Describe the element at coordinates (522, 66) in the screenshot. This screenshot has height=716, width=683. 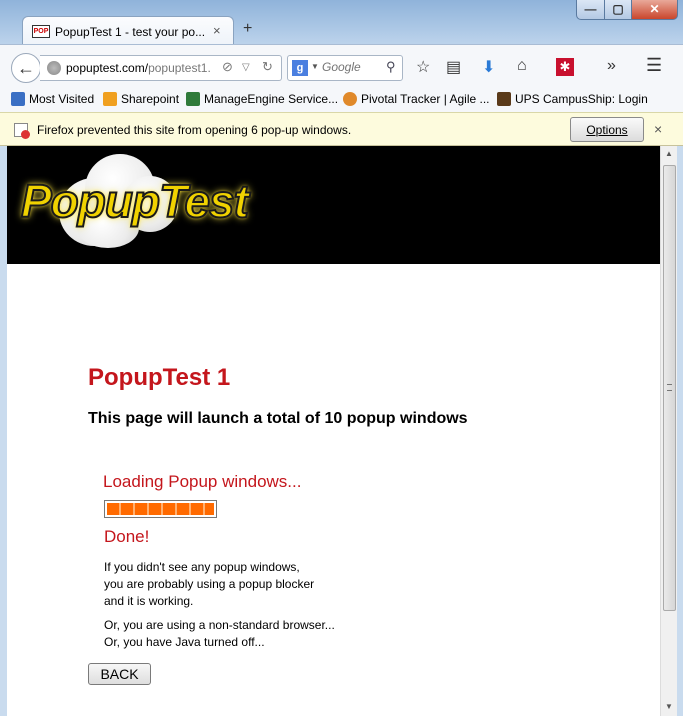
I see `home-icon: ⌂` at that location.